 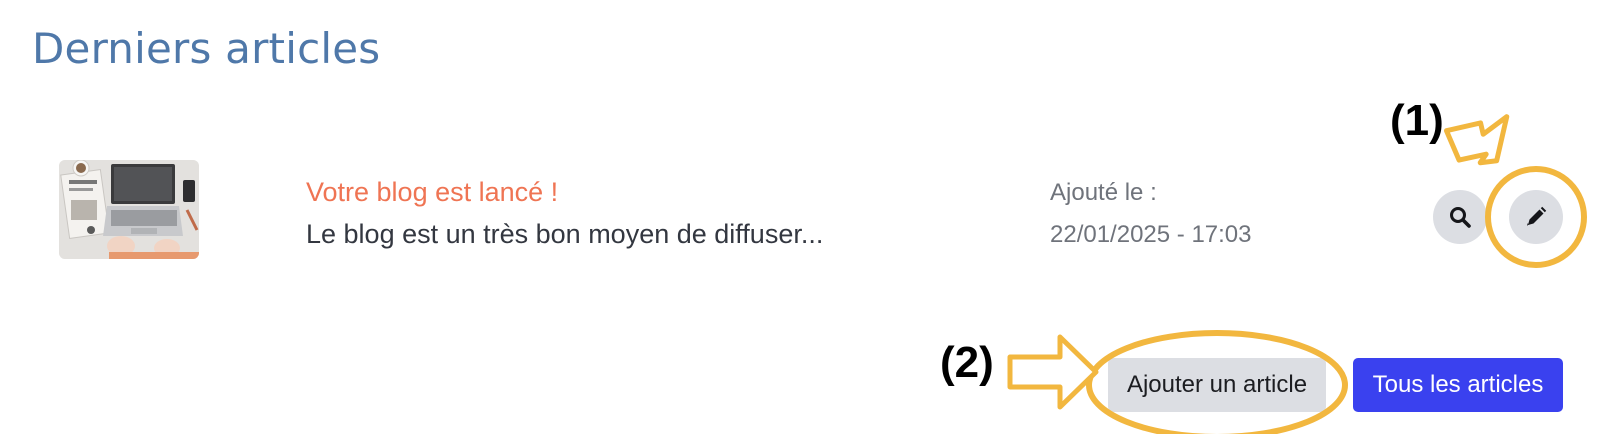 I want to click on article-thumbnail, so click(x=129, y=209).